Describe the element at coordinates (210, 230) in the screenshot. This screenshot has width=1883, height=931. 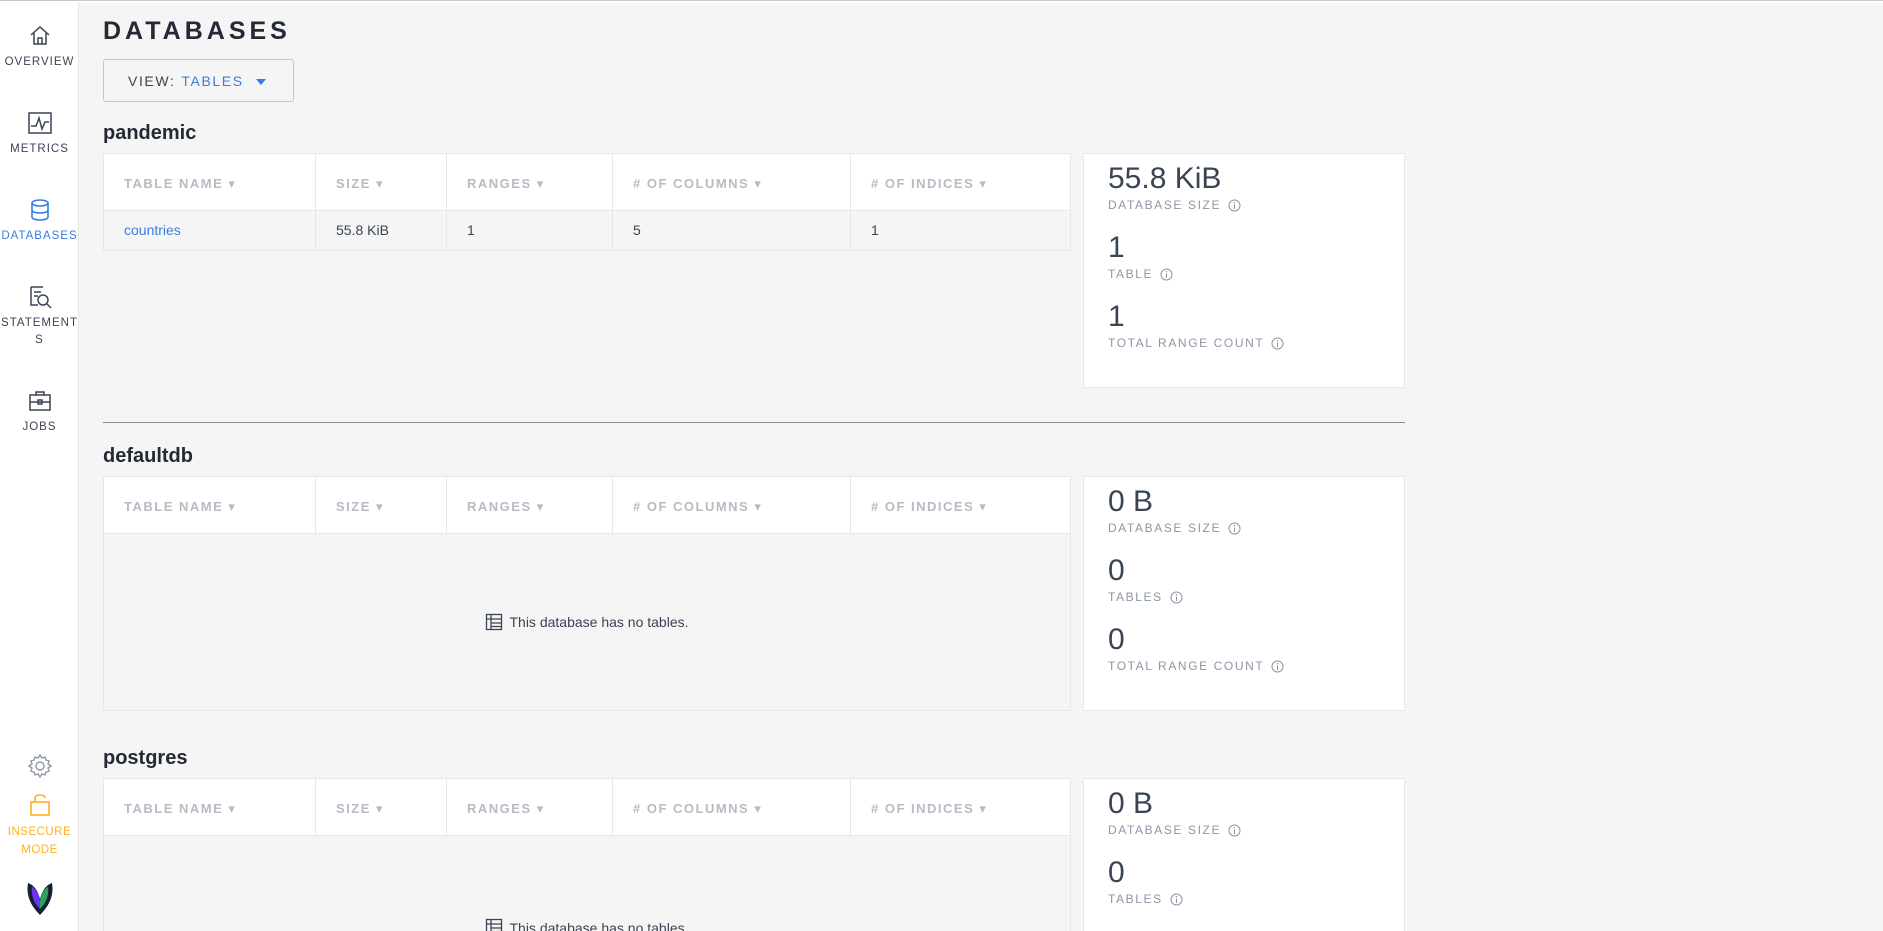
I see `table-name-cell: countries` at that location.